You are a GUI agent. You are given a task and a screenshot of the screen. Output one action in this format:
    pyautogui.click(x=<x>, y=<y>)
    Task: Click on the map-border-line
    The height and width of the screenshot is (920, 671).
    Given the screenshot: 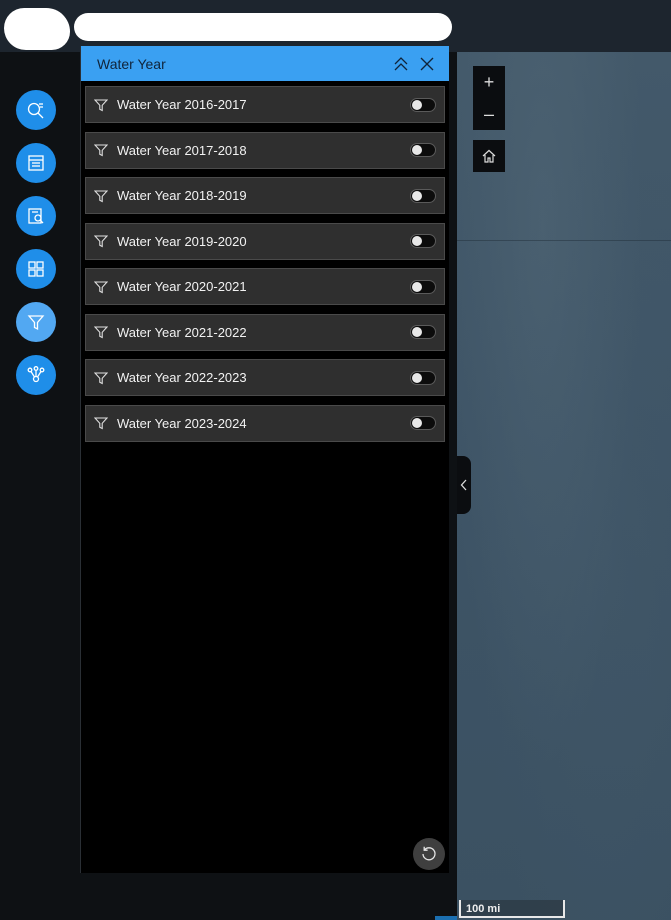 What is the action you would take?
    pyautogui.click(x=564, y=240)
    